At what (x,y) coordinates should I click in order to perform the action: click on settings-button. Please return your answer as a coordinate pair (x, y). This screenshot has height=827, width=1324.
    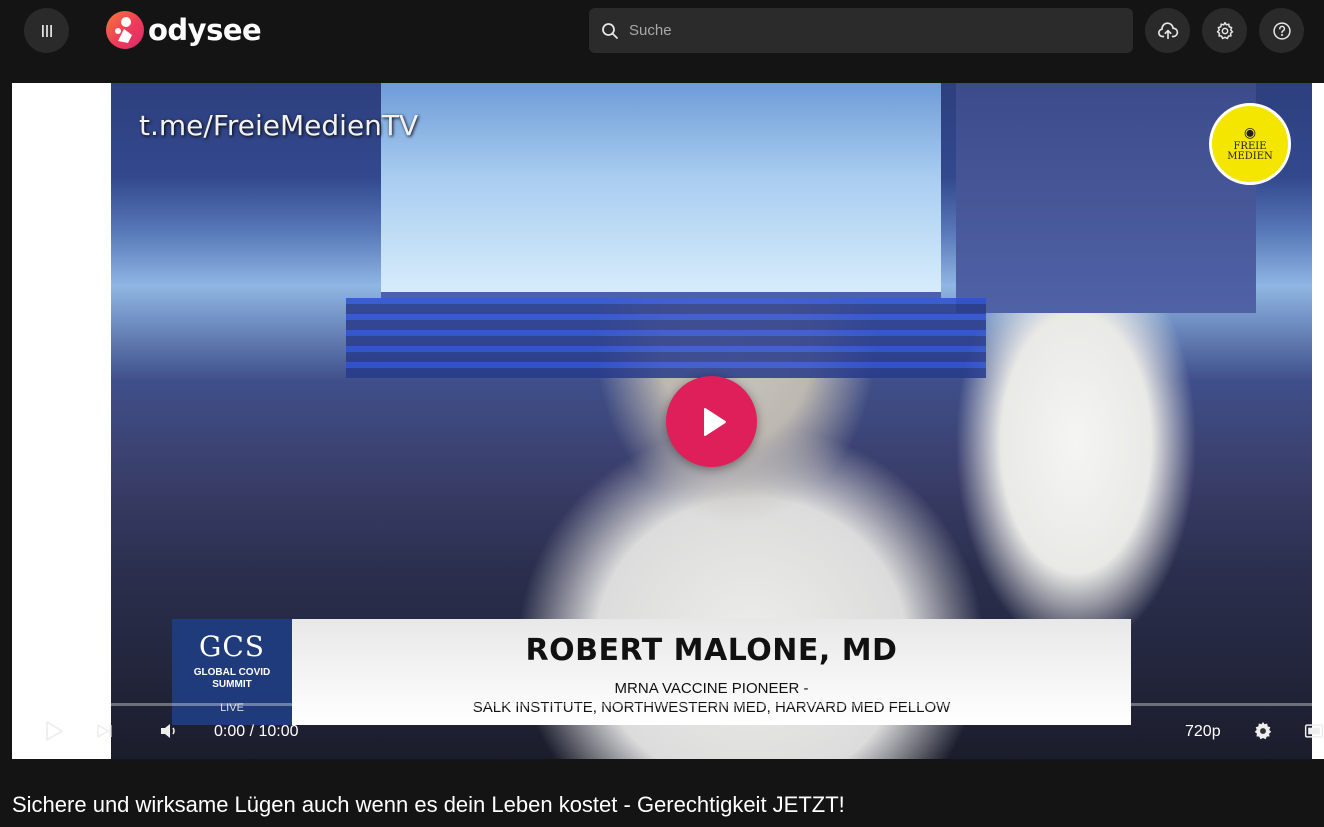
    Looking at the image, I should click on (1224, 30).